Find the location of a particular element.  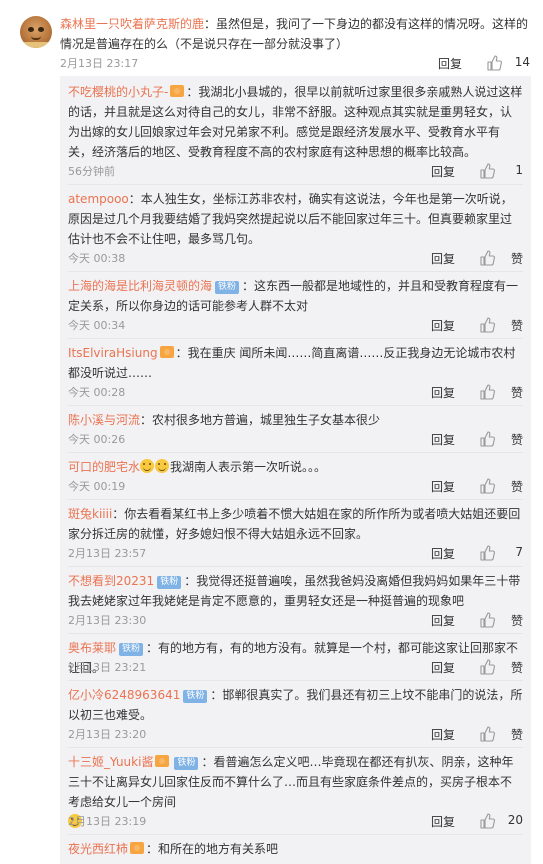

vip-badge-icon is located at coordinates (166, 352).